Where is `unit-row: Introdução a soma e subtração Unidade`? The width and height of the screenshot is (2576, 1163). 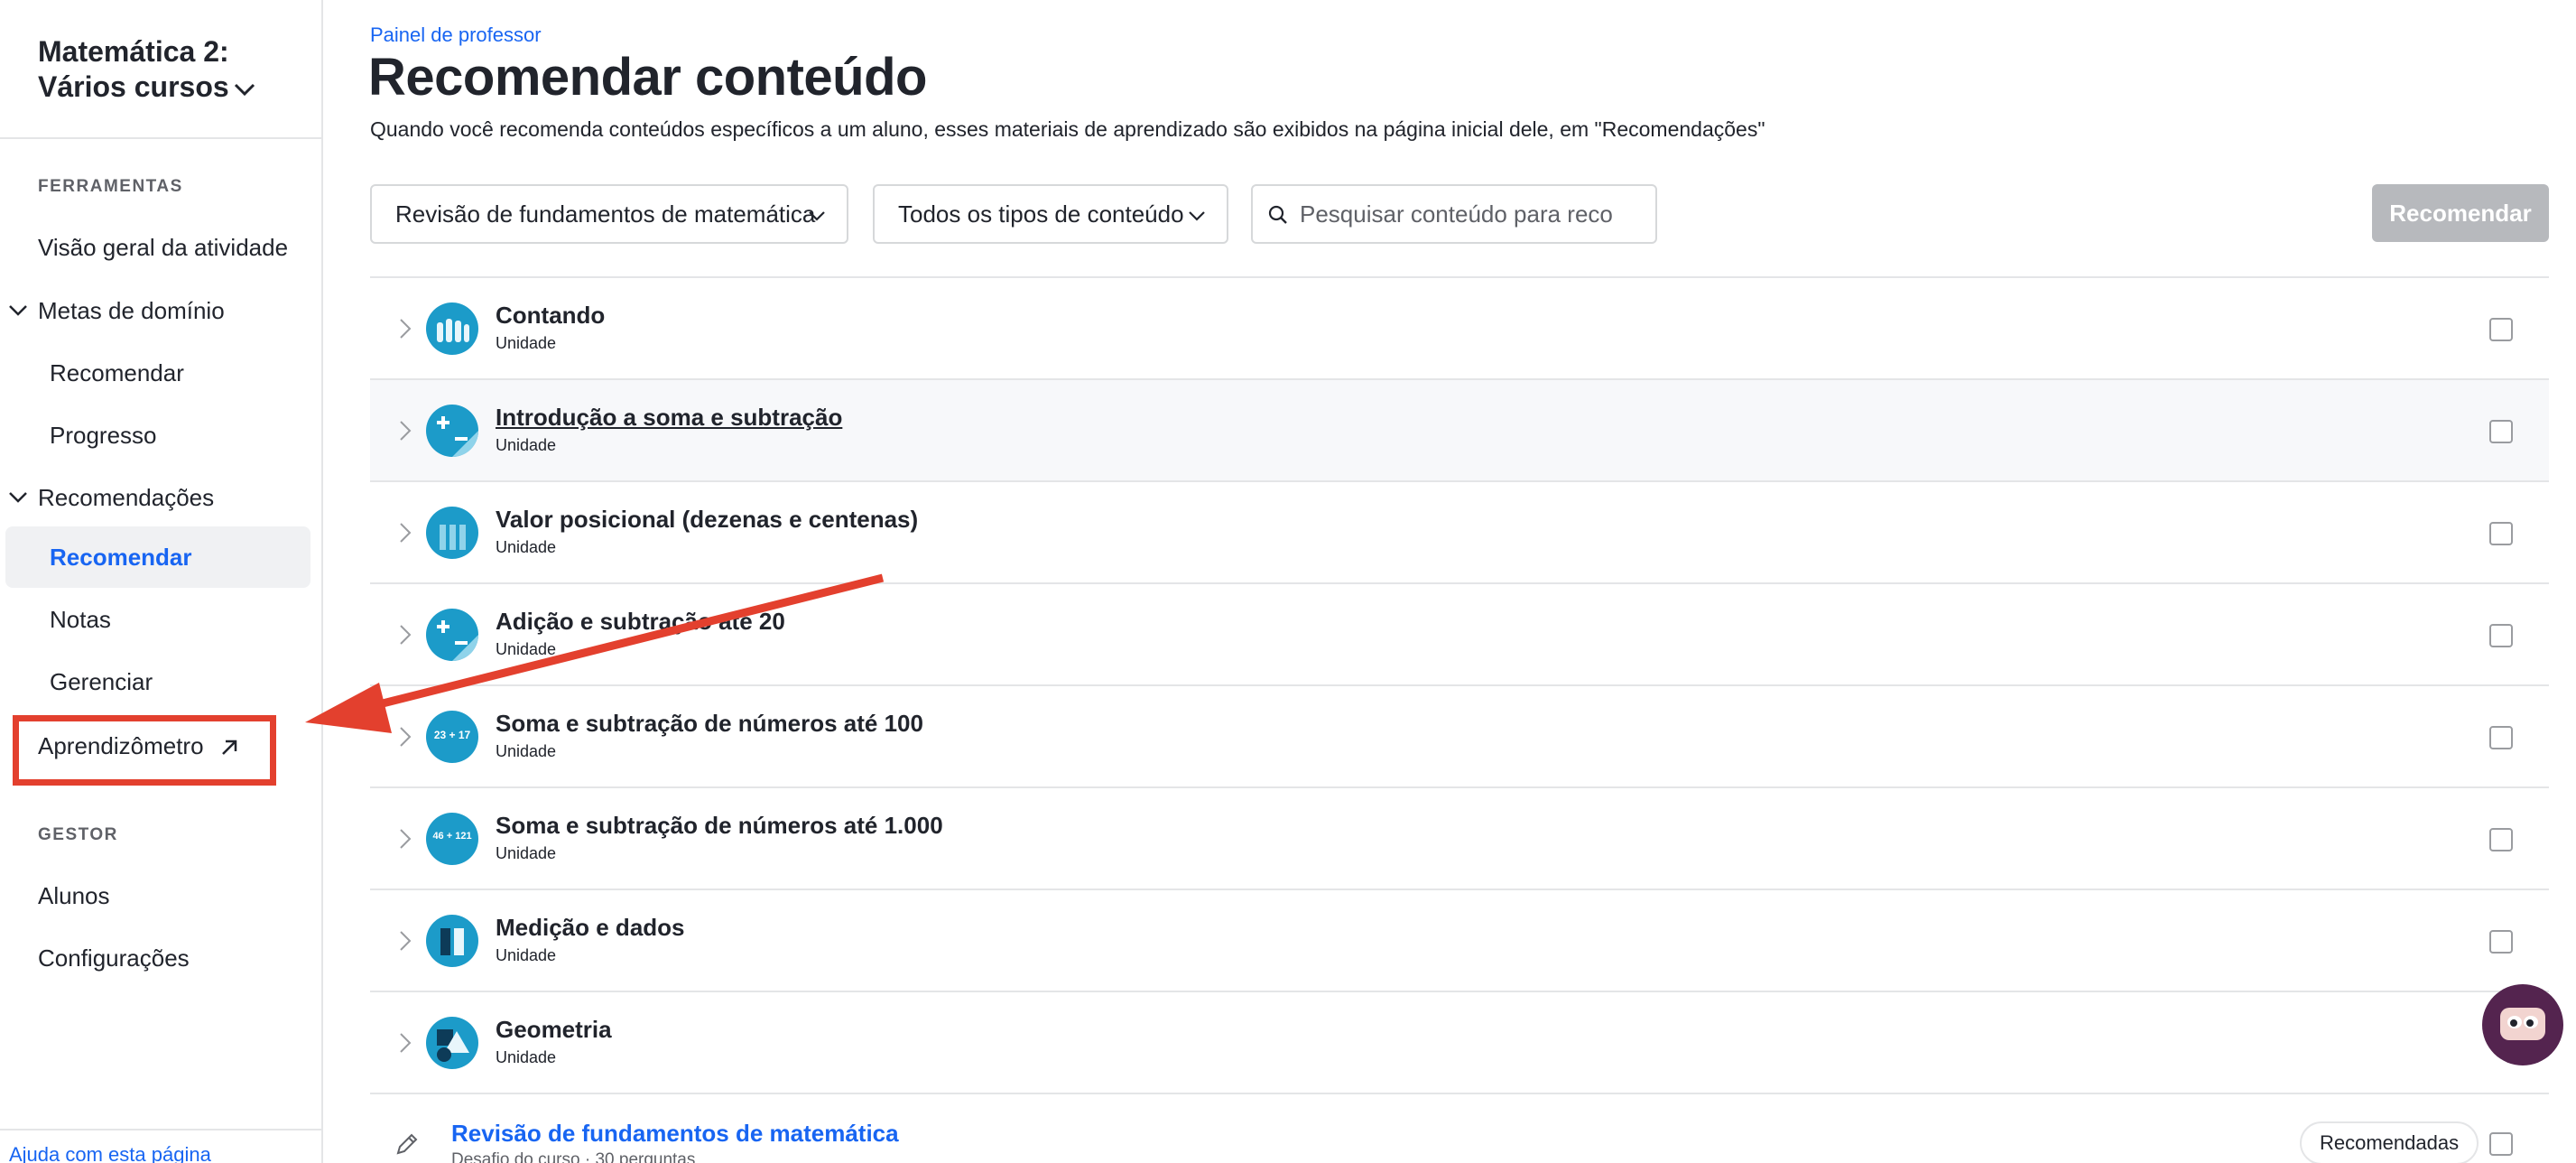 unit-row: Introdução a soma e subtração Unidade is located at coordinates (1460, 431).